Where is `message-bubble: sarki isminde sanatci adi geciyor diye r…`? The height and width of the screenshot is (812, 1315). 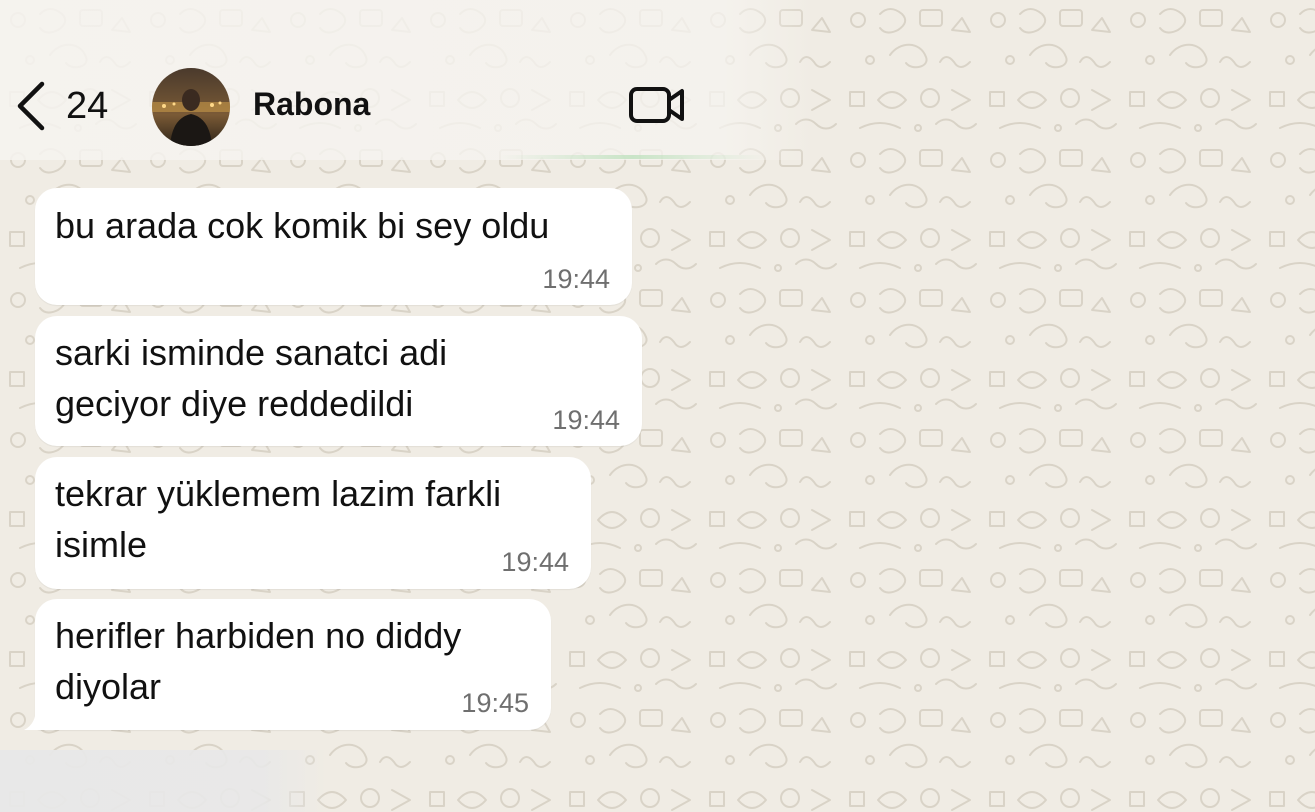
message-bubble: sarki isminde sanatci adi geciyor diye r… is located at coordinates (338, 381).